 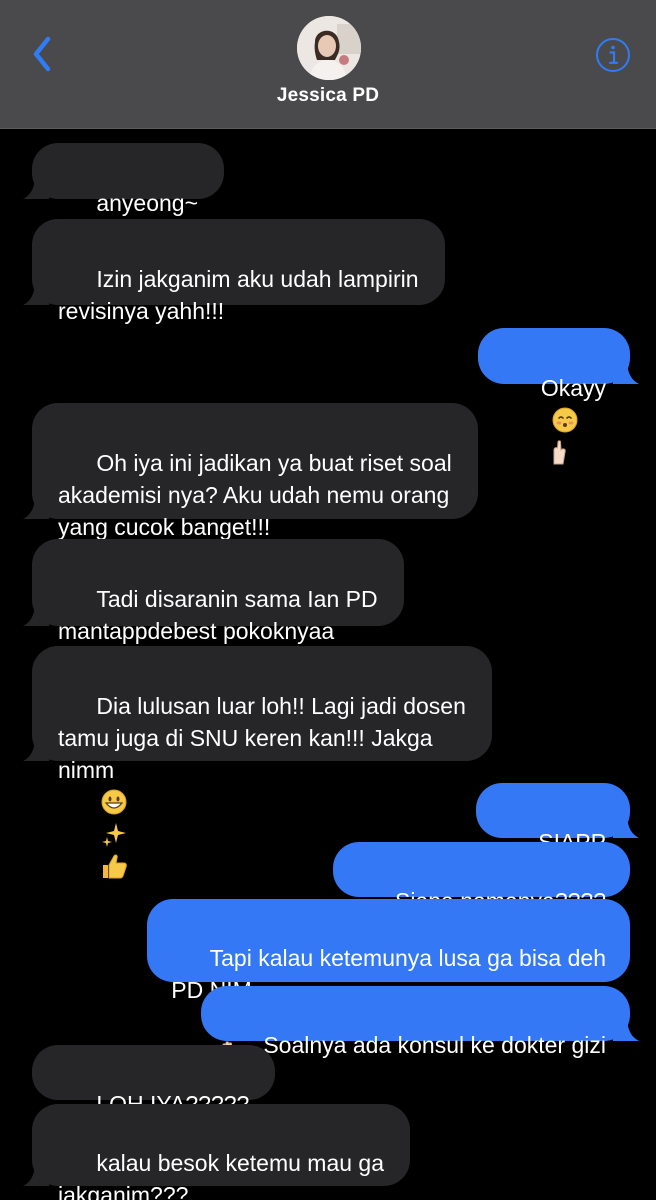 What do you see at coordinates (565, 420) in the screenshot?
I see `kissing-face-icon` at bounding box center [565, 420].